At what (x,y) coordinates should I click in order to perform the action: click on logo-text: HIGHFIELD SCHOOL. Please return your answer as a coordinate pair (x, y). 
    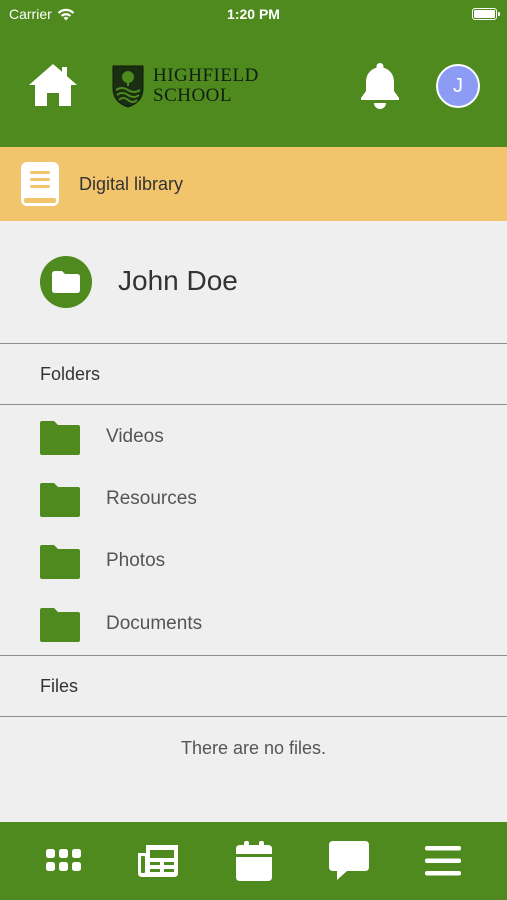
    Looking at the image, I should click on (206, 86).